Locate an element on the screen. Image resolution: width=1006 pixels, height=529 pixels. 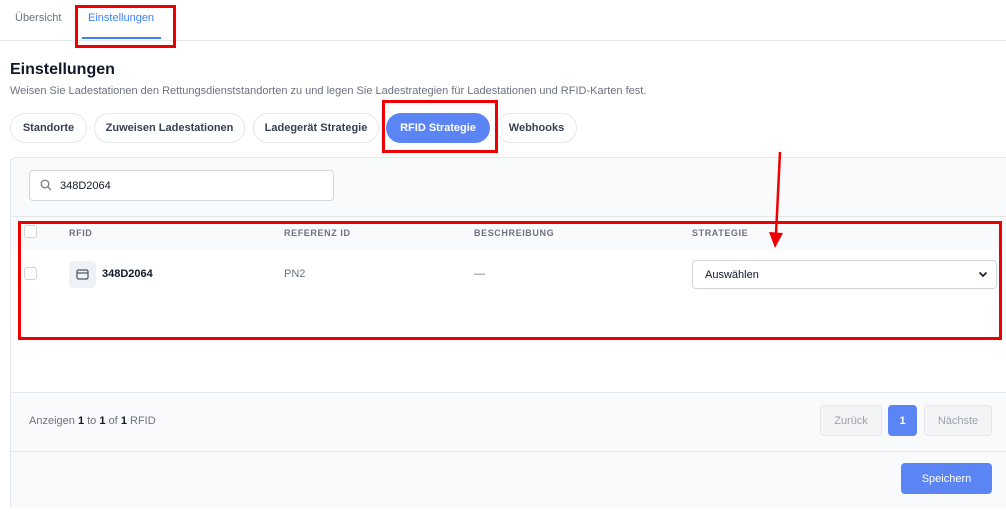
strategy-select: Auswählen is located at coordinates (844, 274).